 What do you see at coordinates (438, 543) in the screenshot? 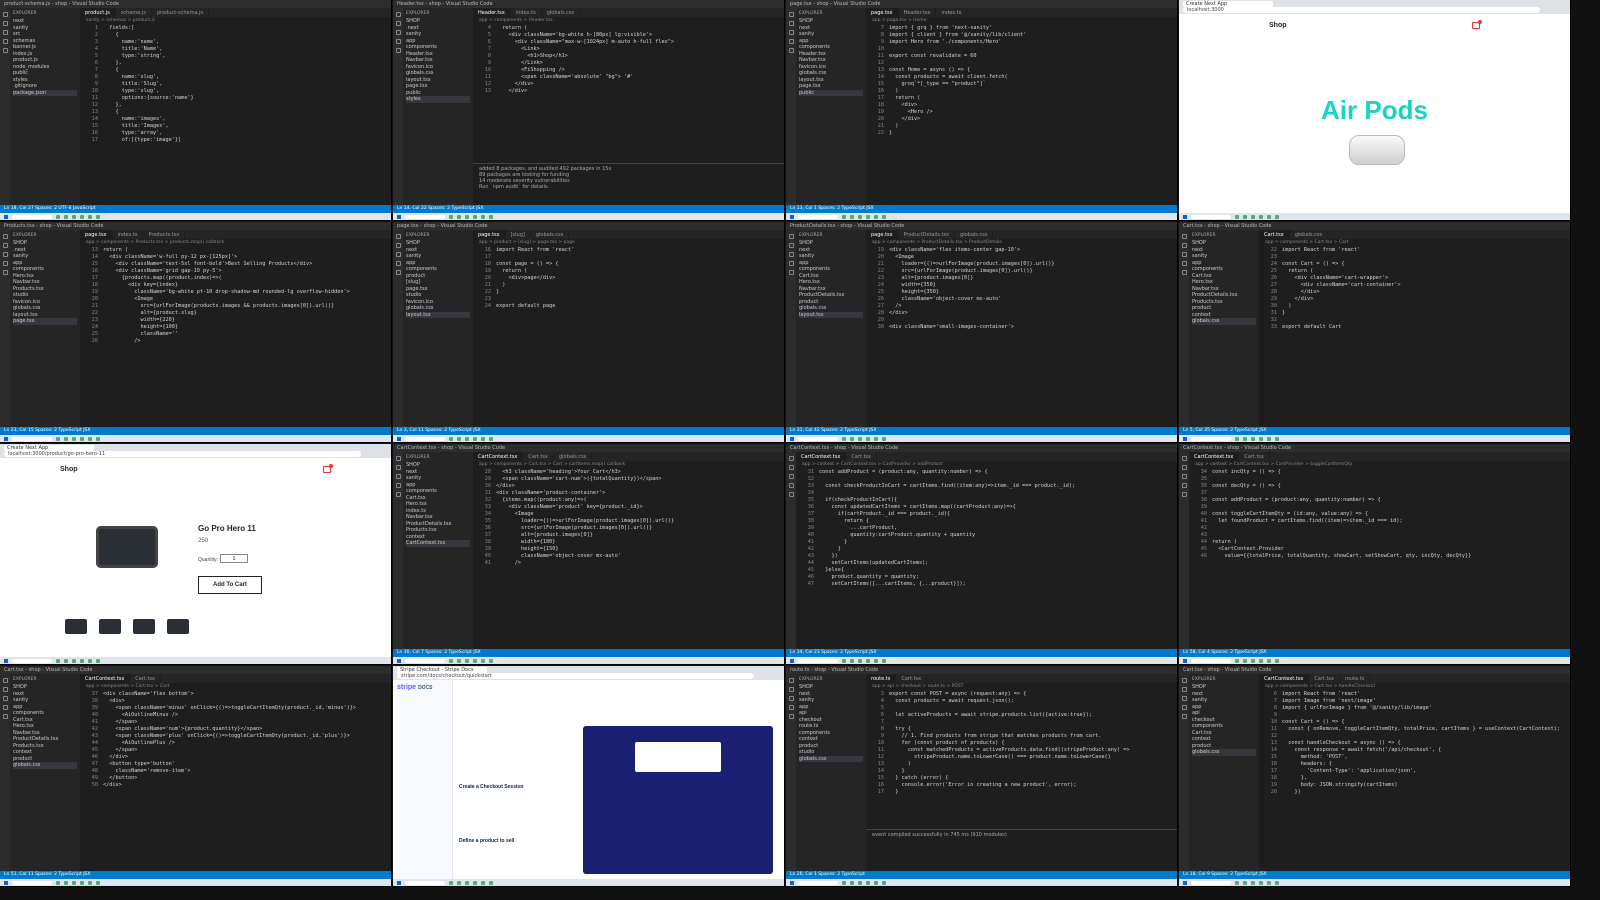
I see `file-tree-item: CartContext.tsx` at bounding box center [438, 543].